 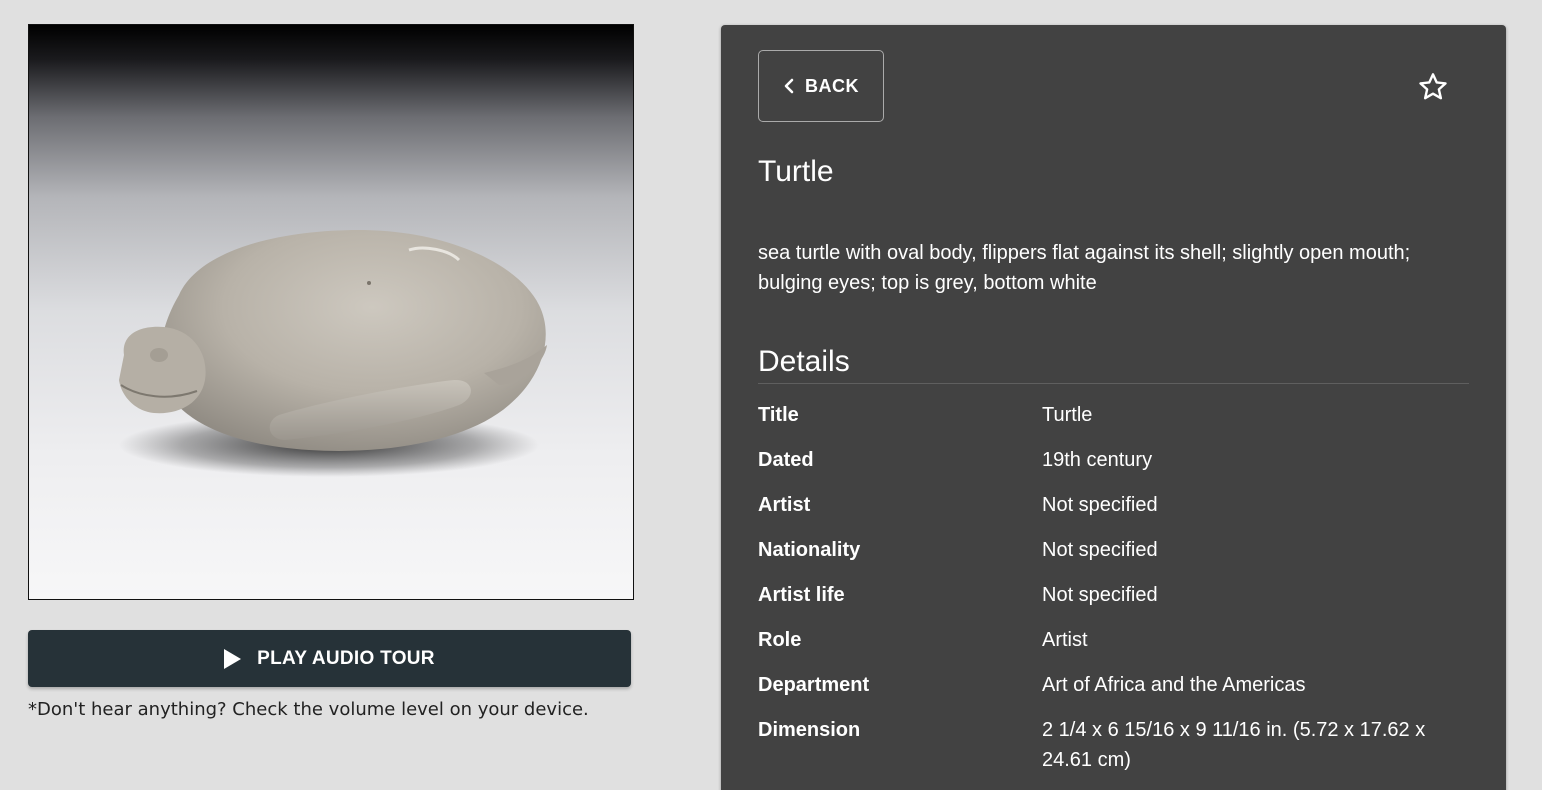 I want to click on detail-value: Art of Africa and the Americas, so click(x=1174, y=685).